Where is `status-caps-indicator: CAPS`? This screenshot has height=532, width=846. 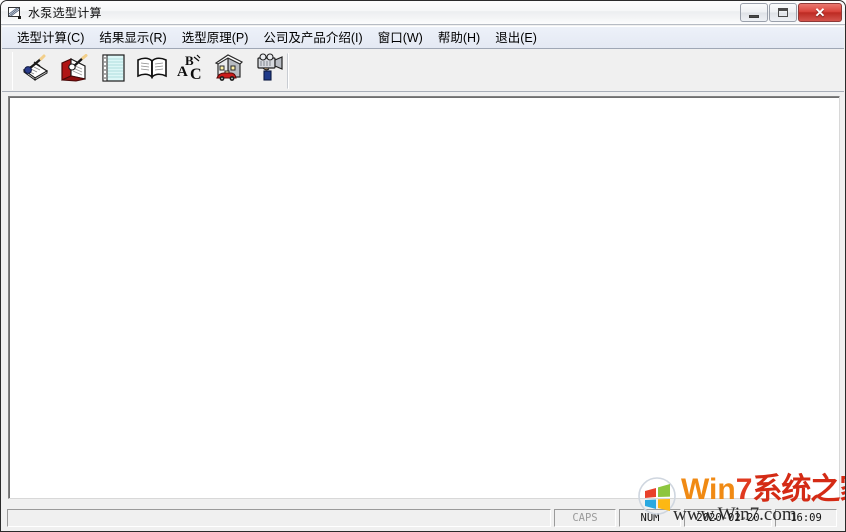
status-caps-indicator: CAPS is located at coordinates (585, 518).